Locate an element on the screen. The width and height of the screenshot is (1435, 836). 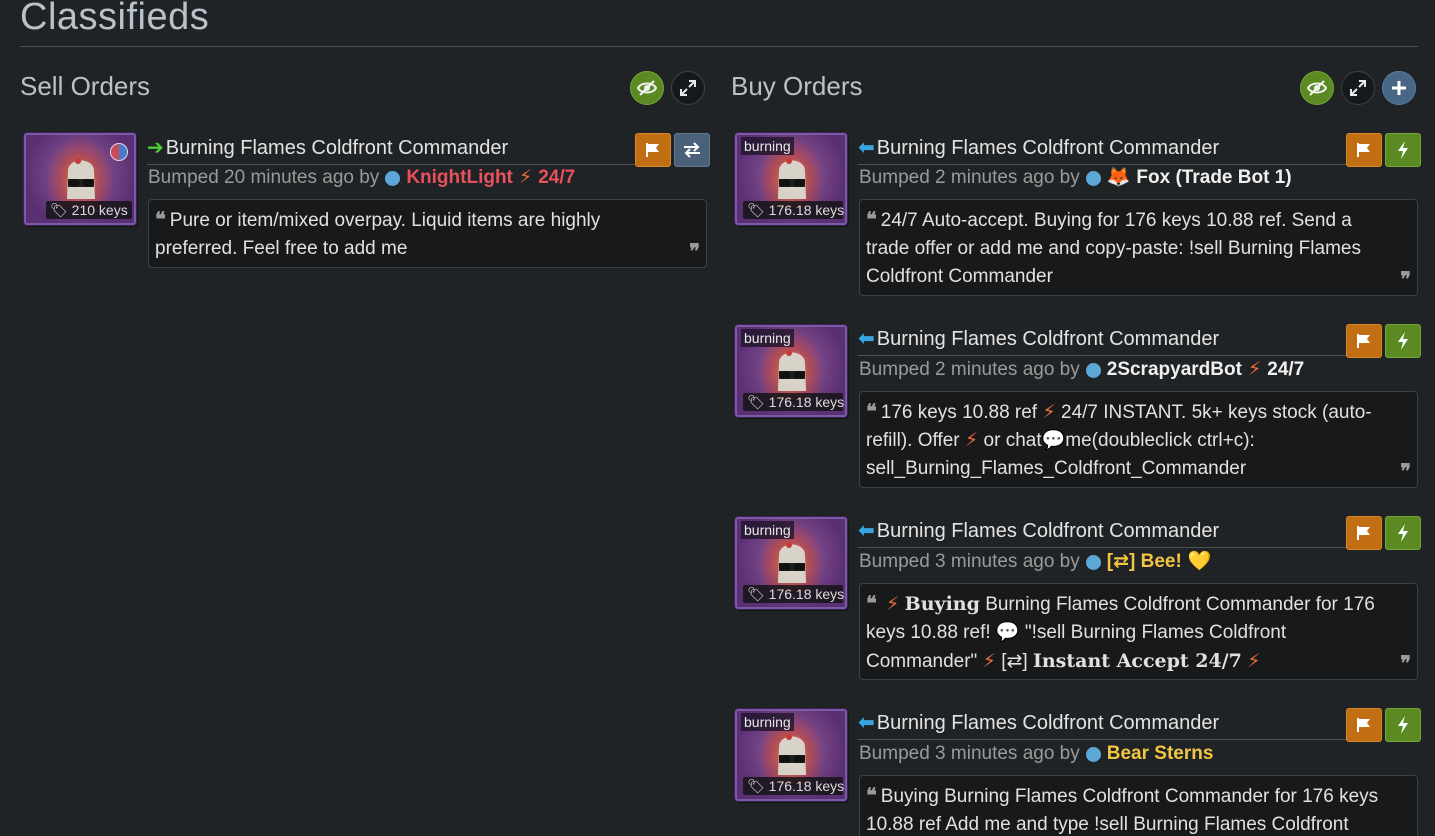
username-link: 2ScrapyardBot is located at coordinates (1174, 370).